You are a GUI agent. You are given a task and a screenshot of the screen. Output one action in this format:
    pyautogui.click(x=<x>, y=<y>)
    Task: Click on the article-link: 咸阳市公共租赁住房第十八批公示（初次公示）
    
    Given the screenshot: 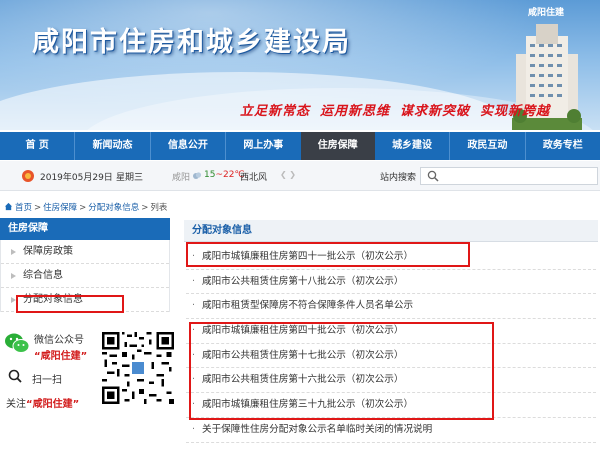 What is the action you would take?
    pyautogui.click(x=391, y=282)
    